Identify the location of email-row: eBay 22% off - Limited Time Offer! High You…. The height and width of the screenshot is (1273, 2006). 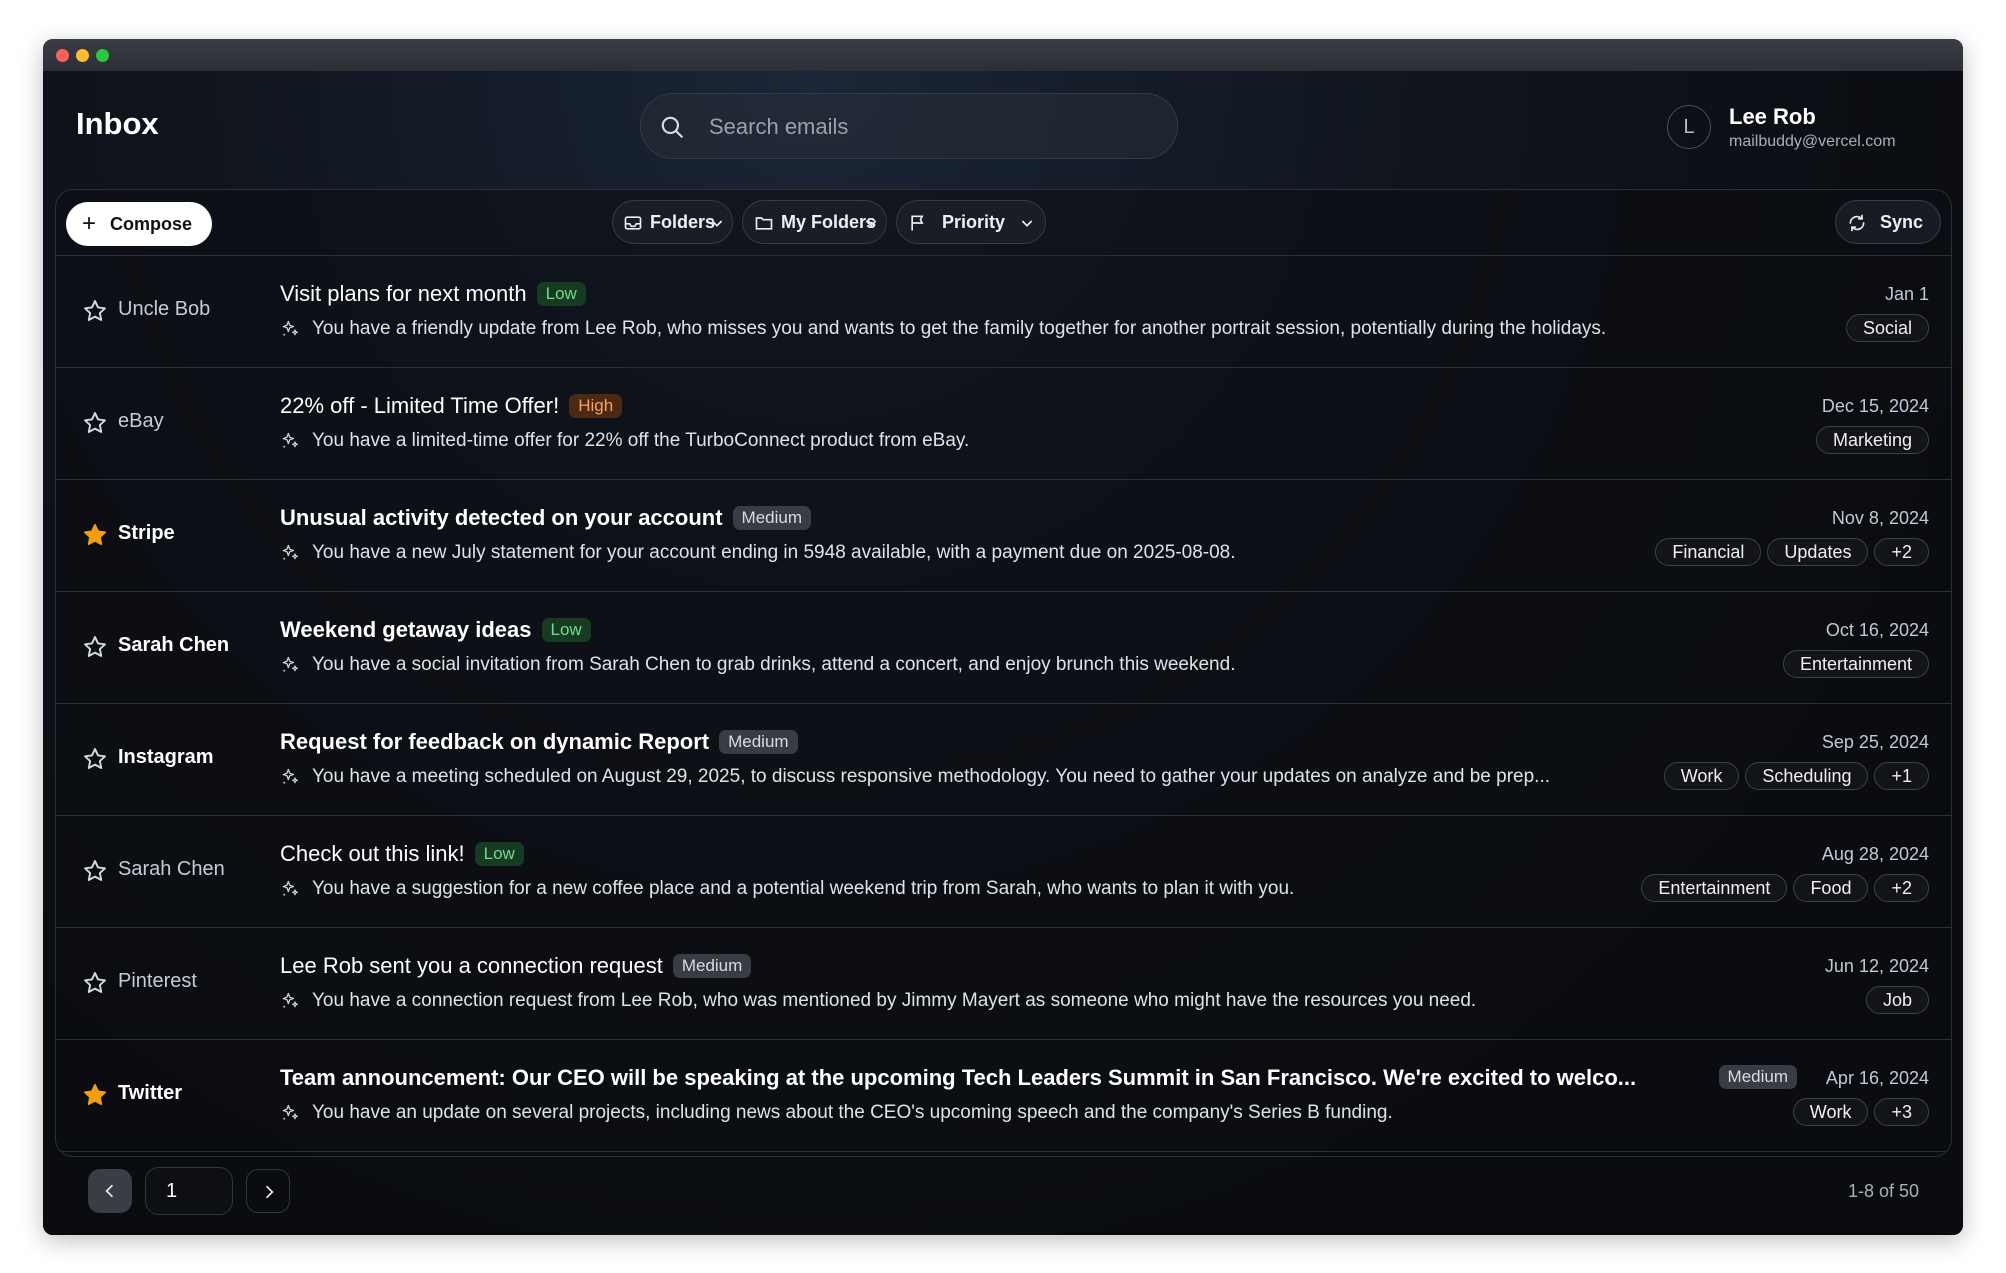
(1003, 424).